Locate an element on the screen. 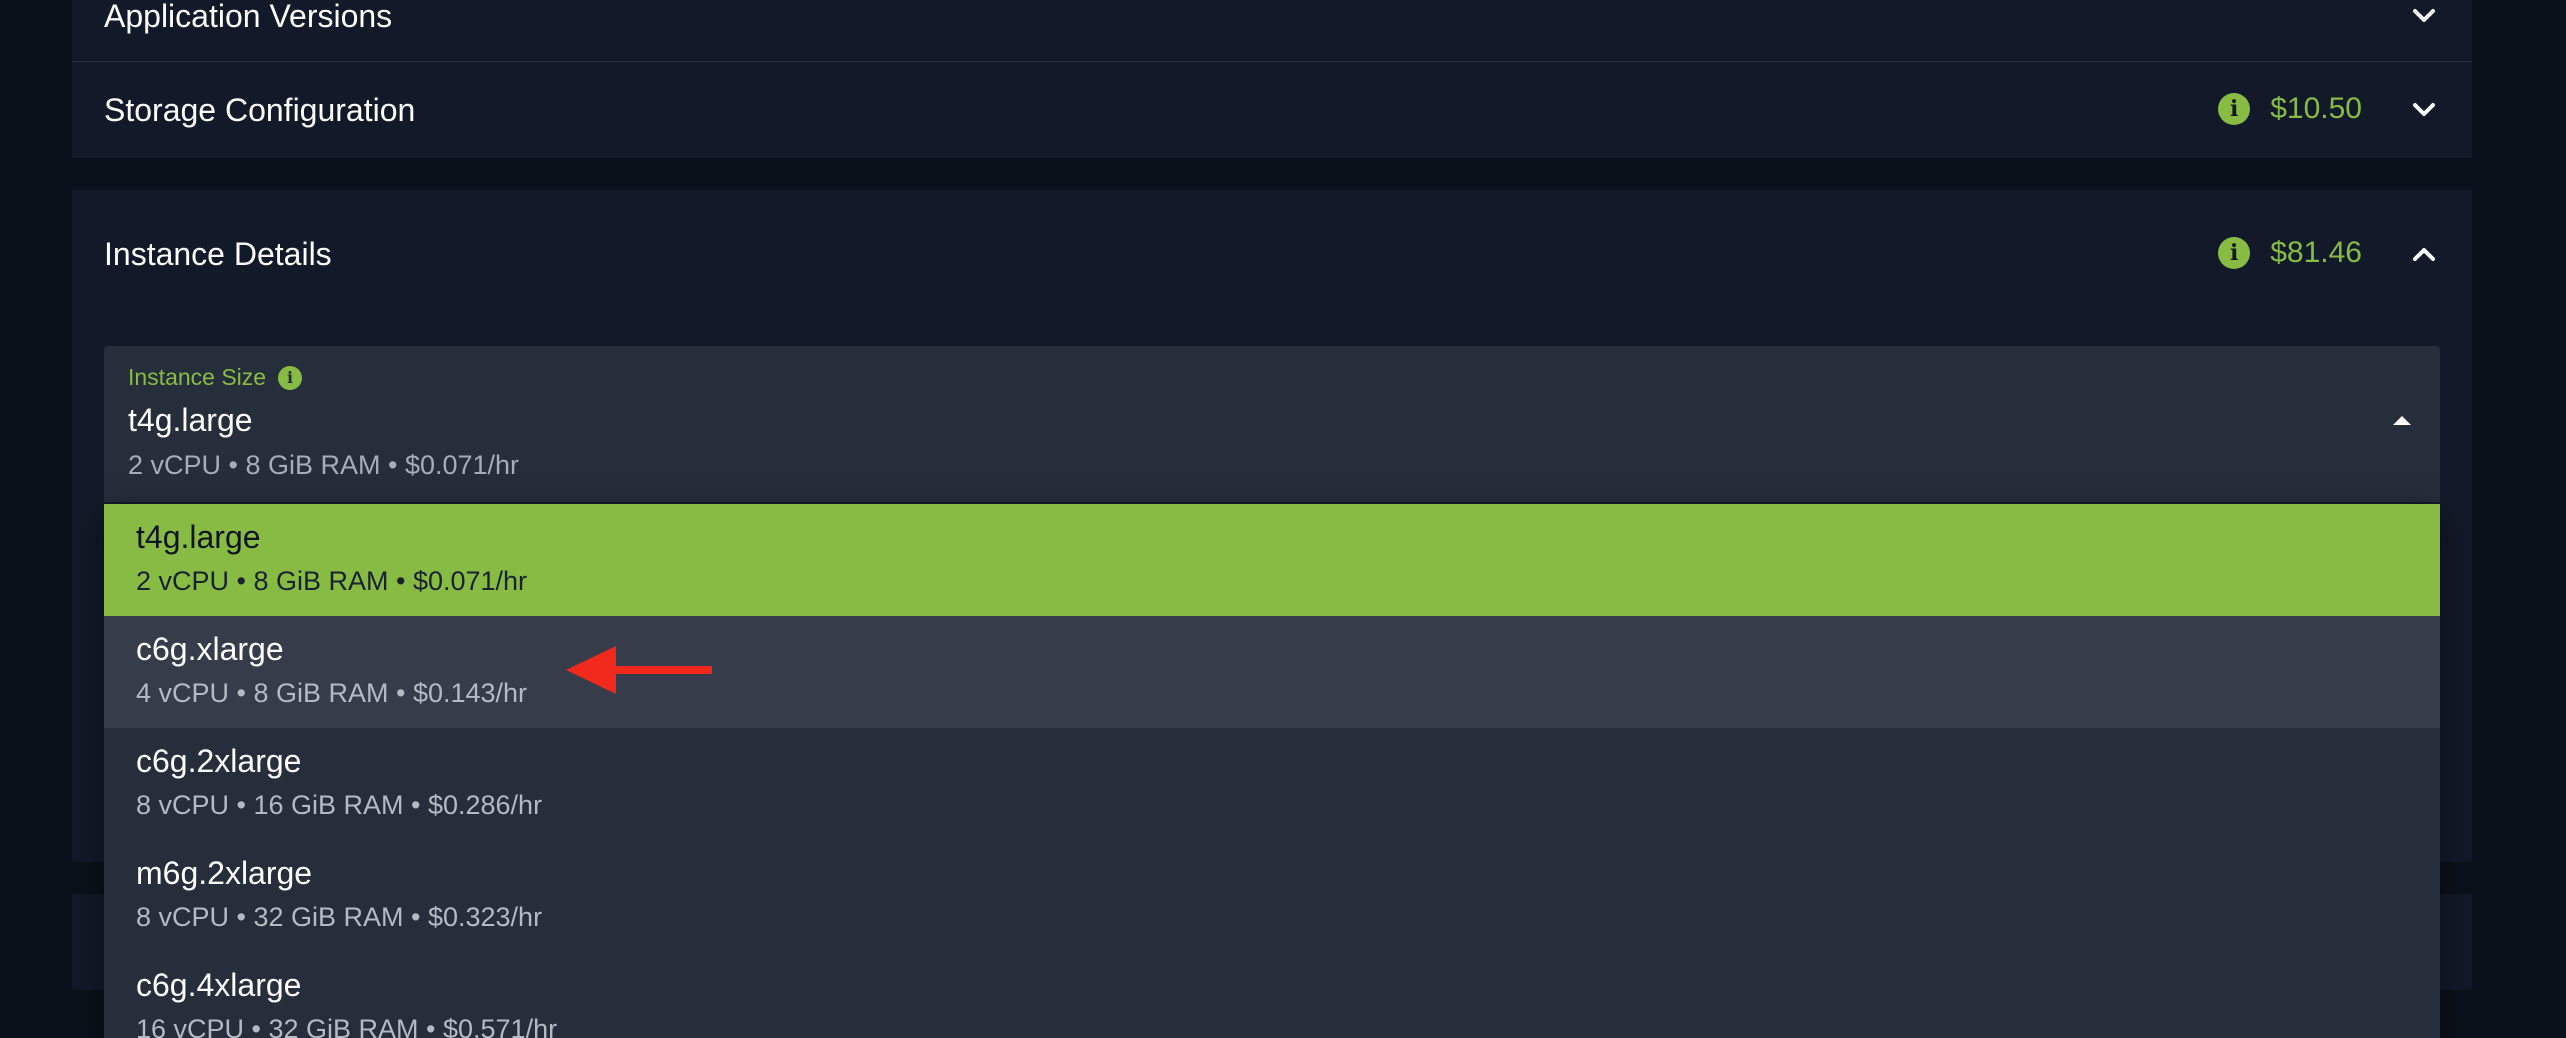  section-title: Application Versions is located at coordinates (248, 17).